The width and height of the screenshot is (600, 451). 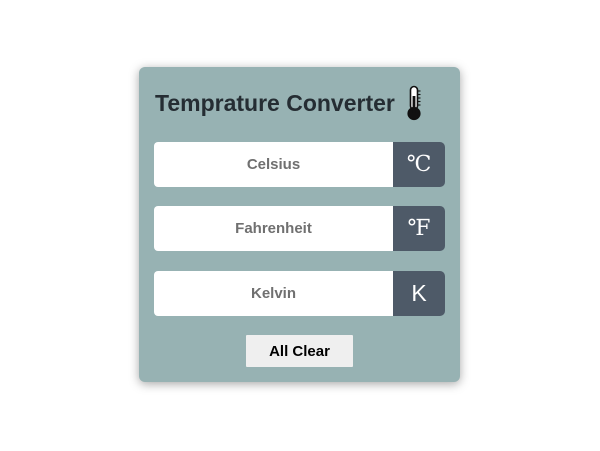 I want to click on celsius-row: ℃, so click(x=299, y=164).